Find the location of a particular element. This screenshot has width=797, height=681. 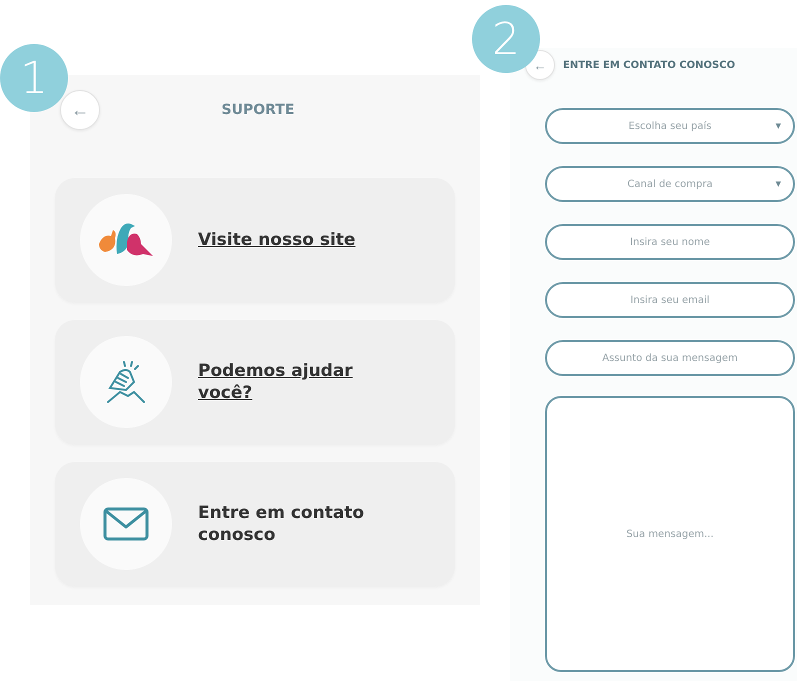

back-button: ← is located at coordinates (80, 110).